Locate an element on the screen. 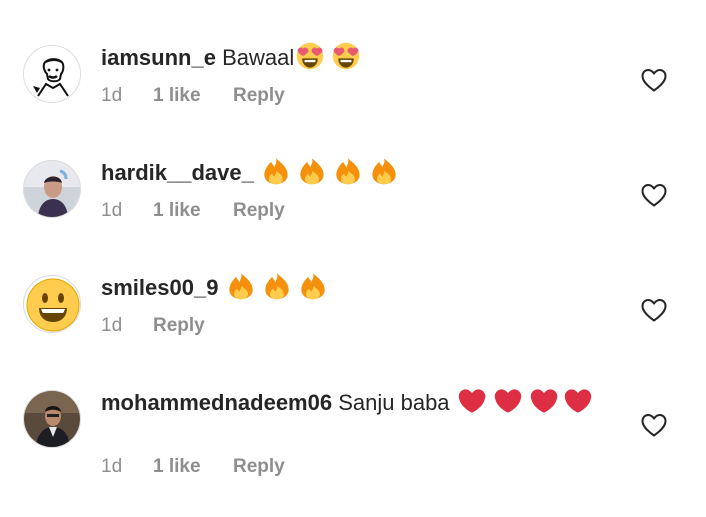  comment-username: iamsunn_e is located at coordinates (158, 57).